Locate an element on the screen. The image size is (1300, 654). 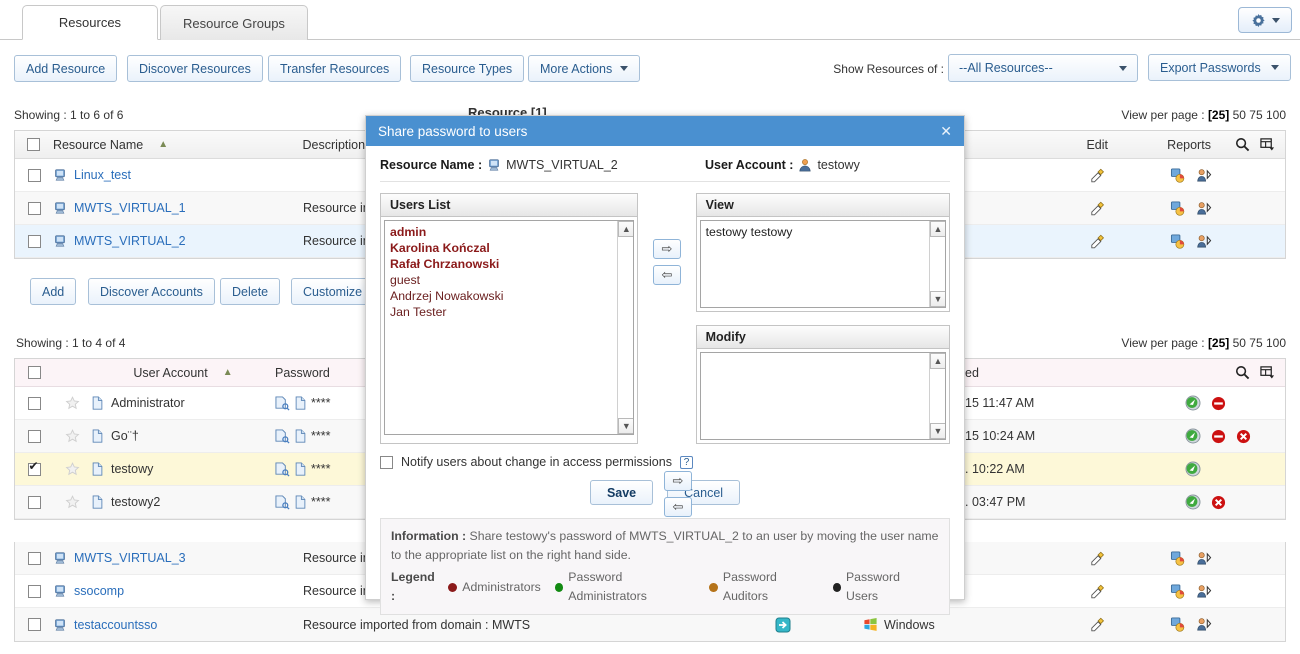
list-item: Andrzej Nowakowski is located at coordinates (509, 296).